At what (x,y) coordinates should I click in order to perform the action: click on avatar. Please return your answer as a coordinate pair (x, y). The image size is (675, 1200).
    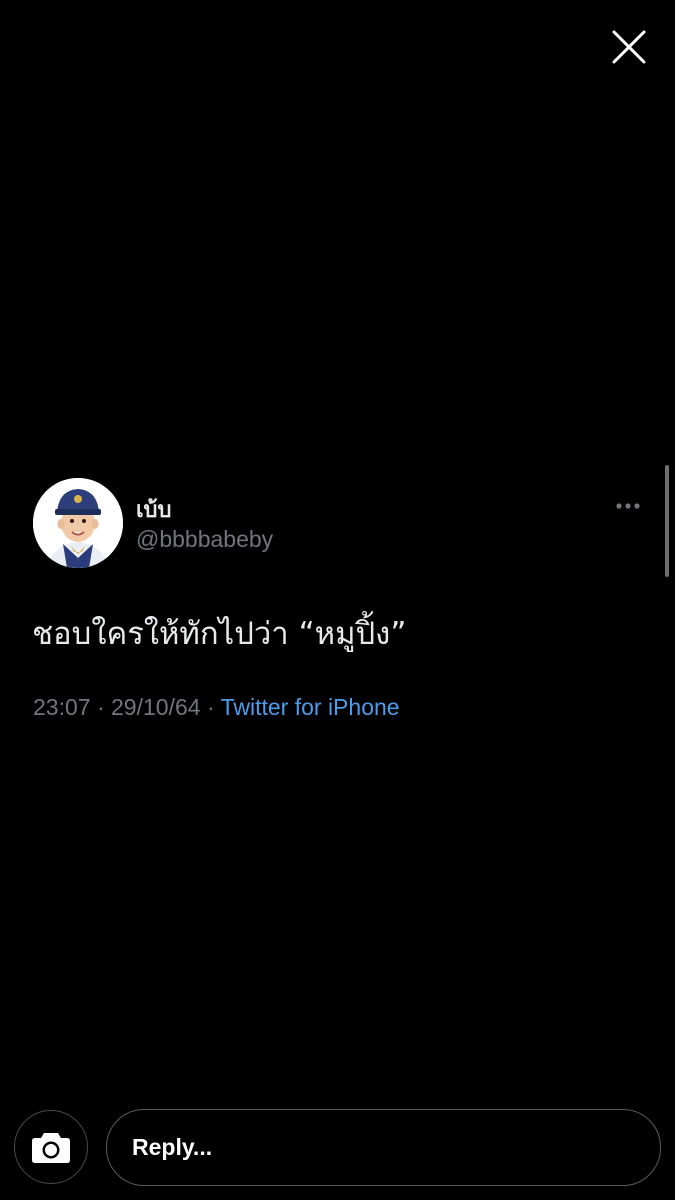
    Looking at the image, I should click on (78, 523).